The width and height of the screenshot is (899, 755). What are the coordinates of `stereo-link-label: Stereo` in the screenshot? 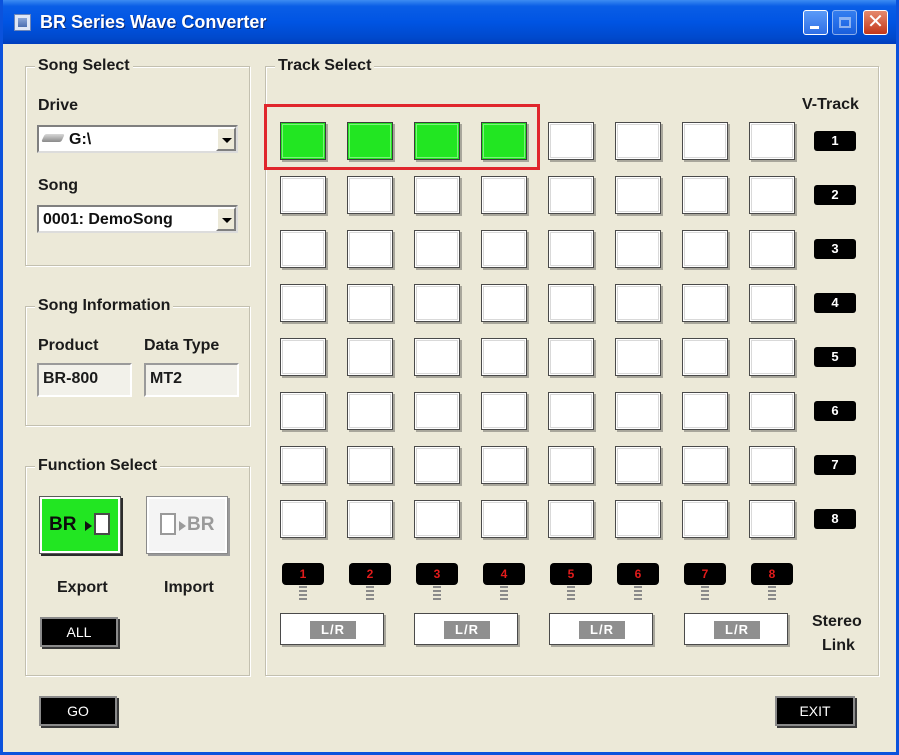 It's located at (837, 621).